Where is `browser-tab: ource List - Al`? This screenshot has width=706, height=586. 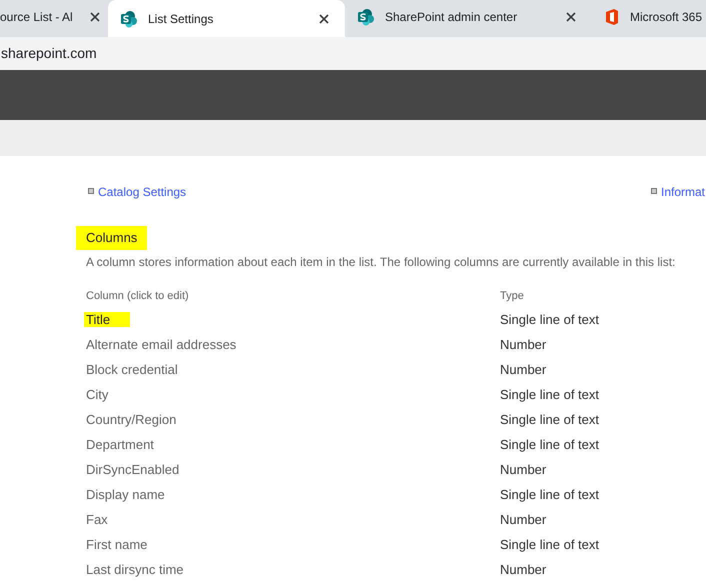 browser-tab: ource List - Al is located at coordinates (54, 16).